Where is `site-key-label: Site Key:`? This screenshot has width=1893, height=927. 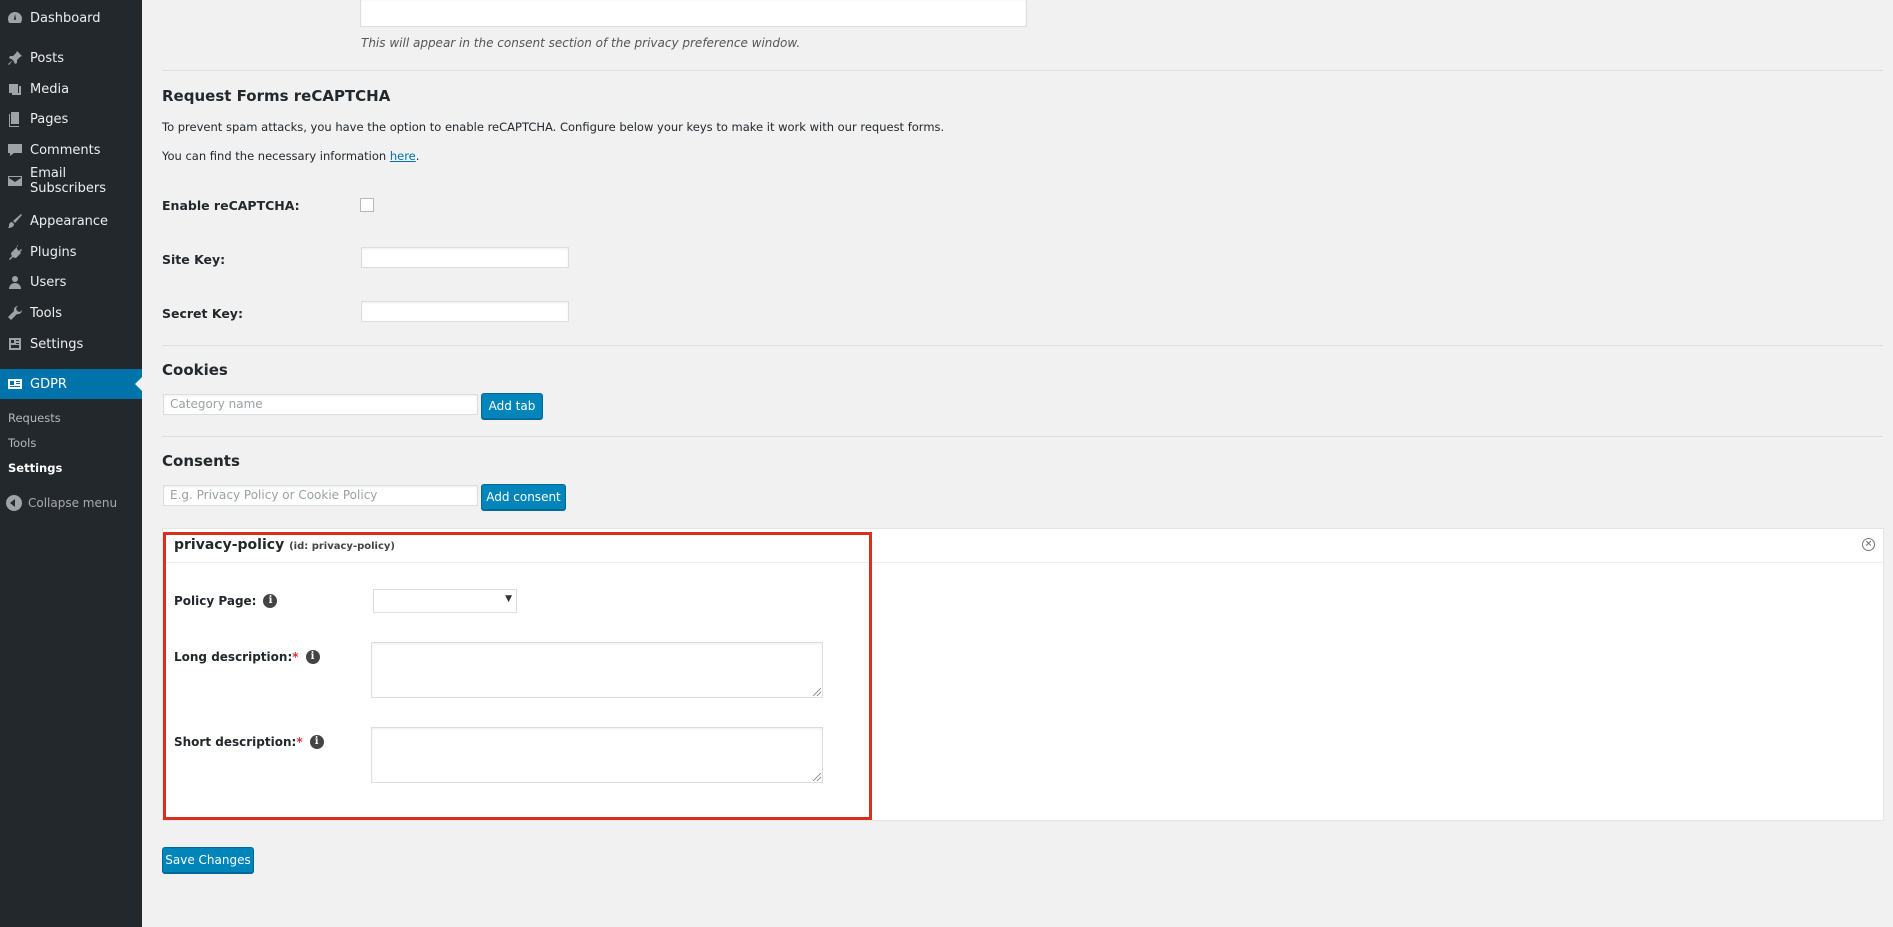 site-key-label: Site Key: is located at coordinates (194, 259).